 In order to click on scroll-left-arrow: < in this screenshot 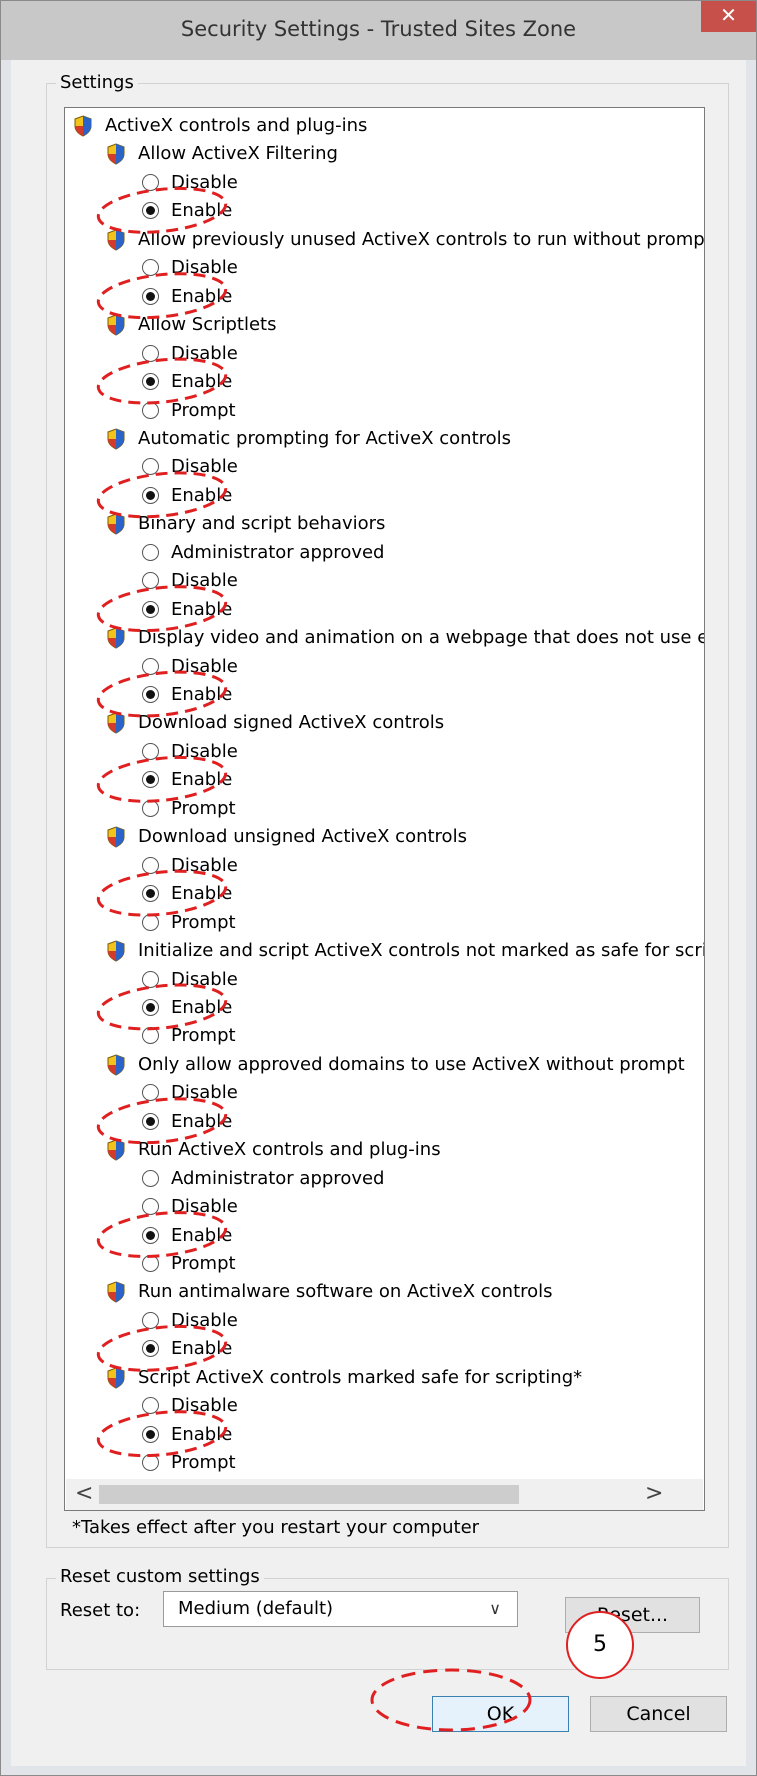, I will do `click(84, 1493)`.